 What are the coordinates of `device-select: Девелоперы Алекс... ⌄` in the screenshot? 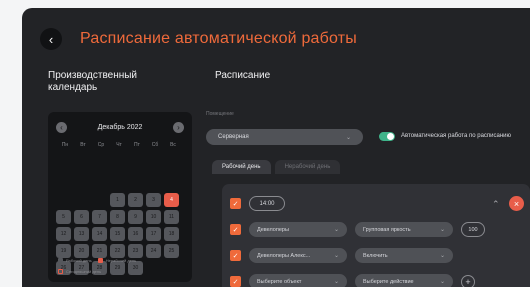 It's located at (298, 255).